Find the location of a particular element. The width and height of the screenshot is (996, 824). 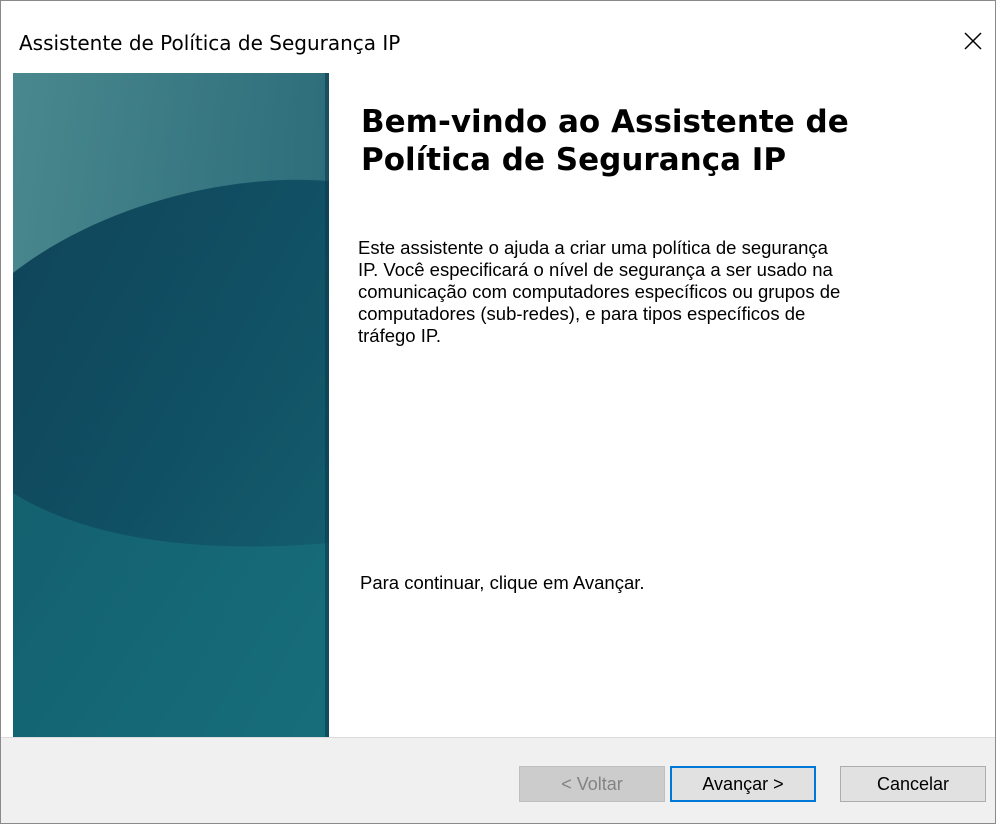

title-bar: Assistente de Política de Segurança IP is located at coordinates (498, 37).